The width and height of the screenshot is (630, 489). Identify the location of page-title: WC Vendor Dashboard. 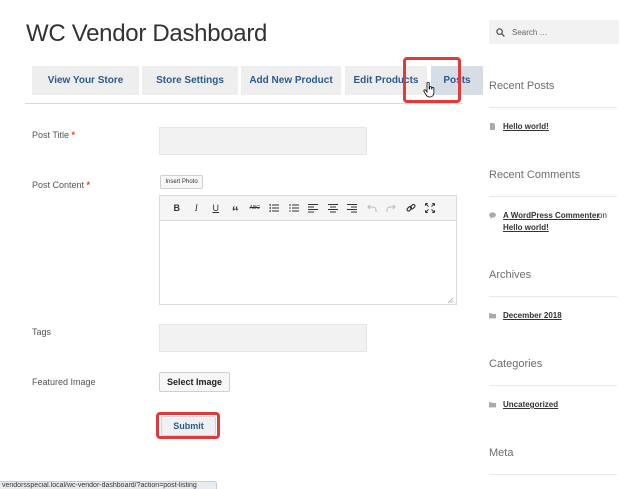
(147, 33).